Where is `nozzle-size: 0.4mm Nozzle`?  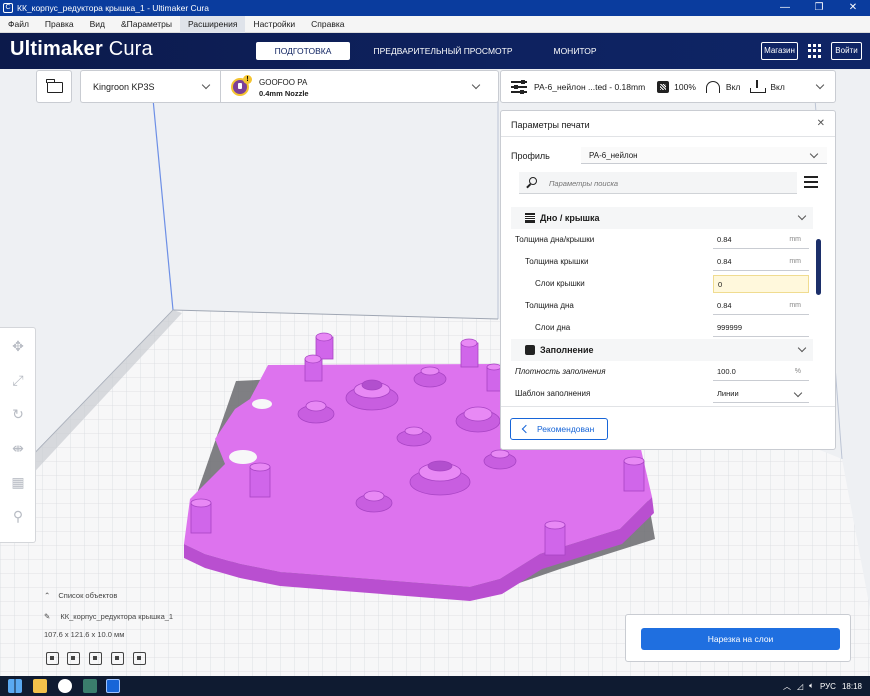
nozzle-size: 0.4mm Nozzle is located at coordinates (284, 93).